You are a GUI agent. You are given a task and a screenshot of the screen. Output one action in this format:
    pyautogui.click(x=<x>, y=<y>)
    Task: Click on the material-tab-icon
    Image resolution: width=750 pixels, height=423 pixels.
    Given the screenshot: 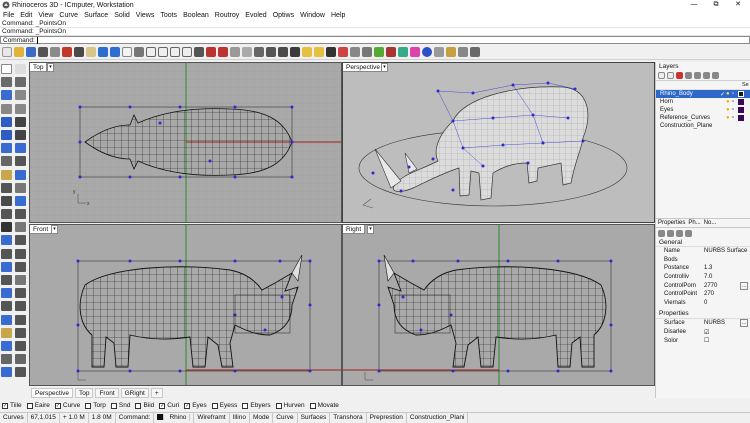 What is the action you would take?
    pyautogui.click(x=670, y=233)
    